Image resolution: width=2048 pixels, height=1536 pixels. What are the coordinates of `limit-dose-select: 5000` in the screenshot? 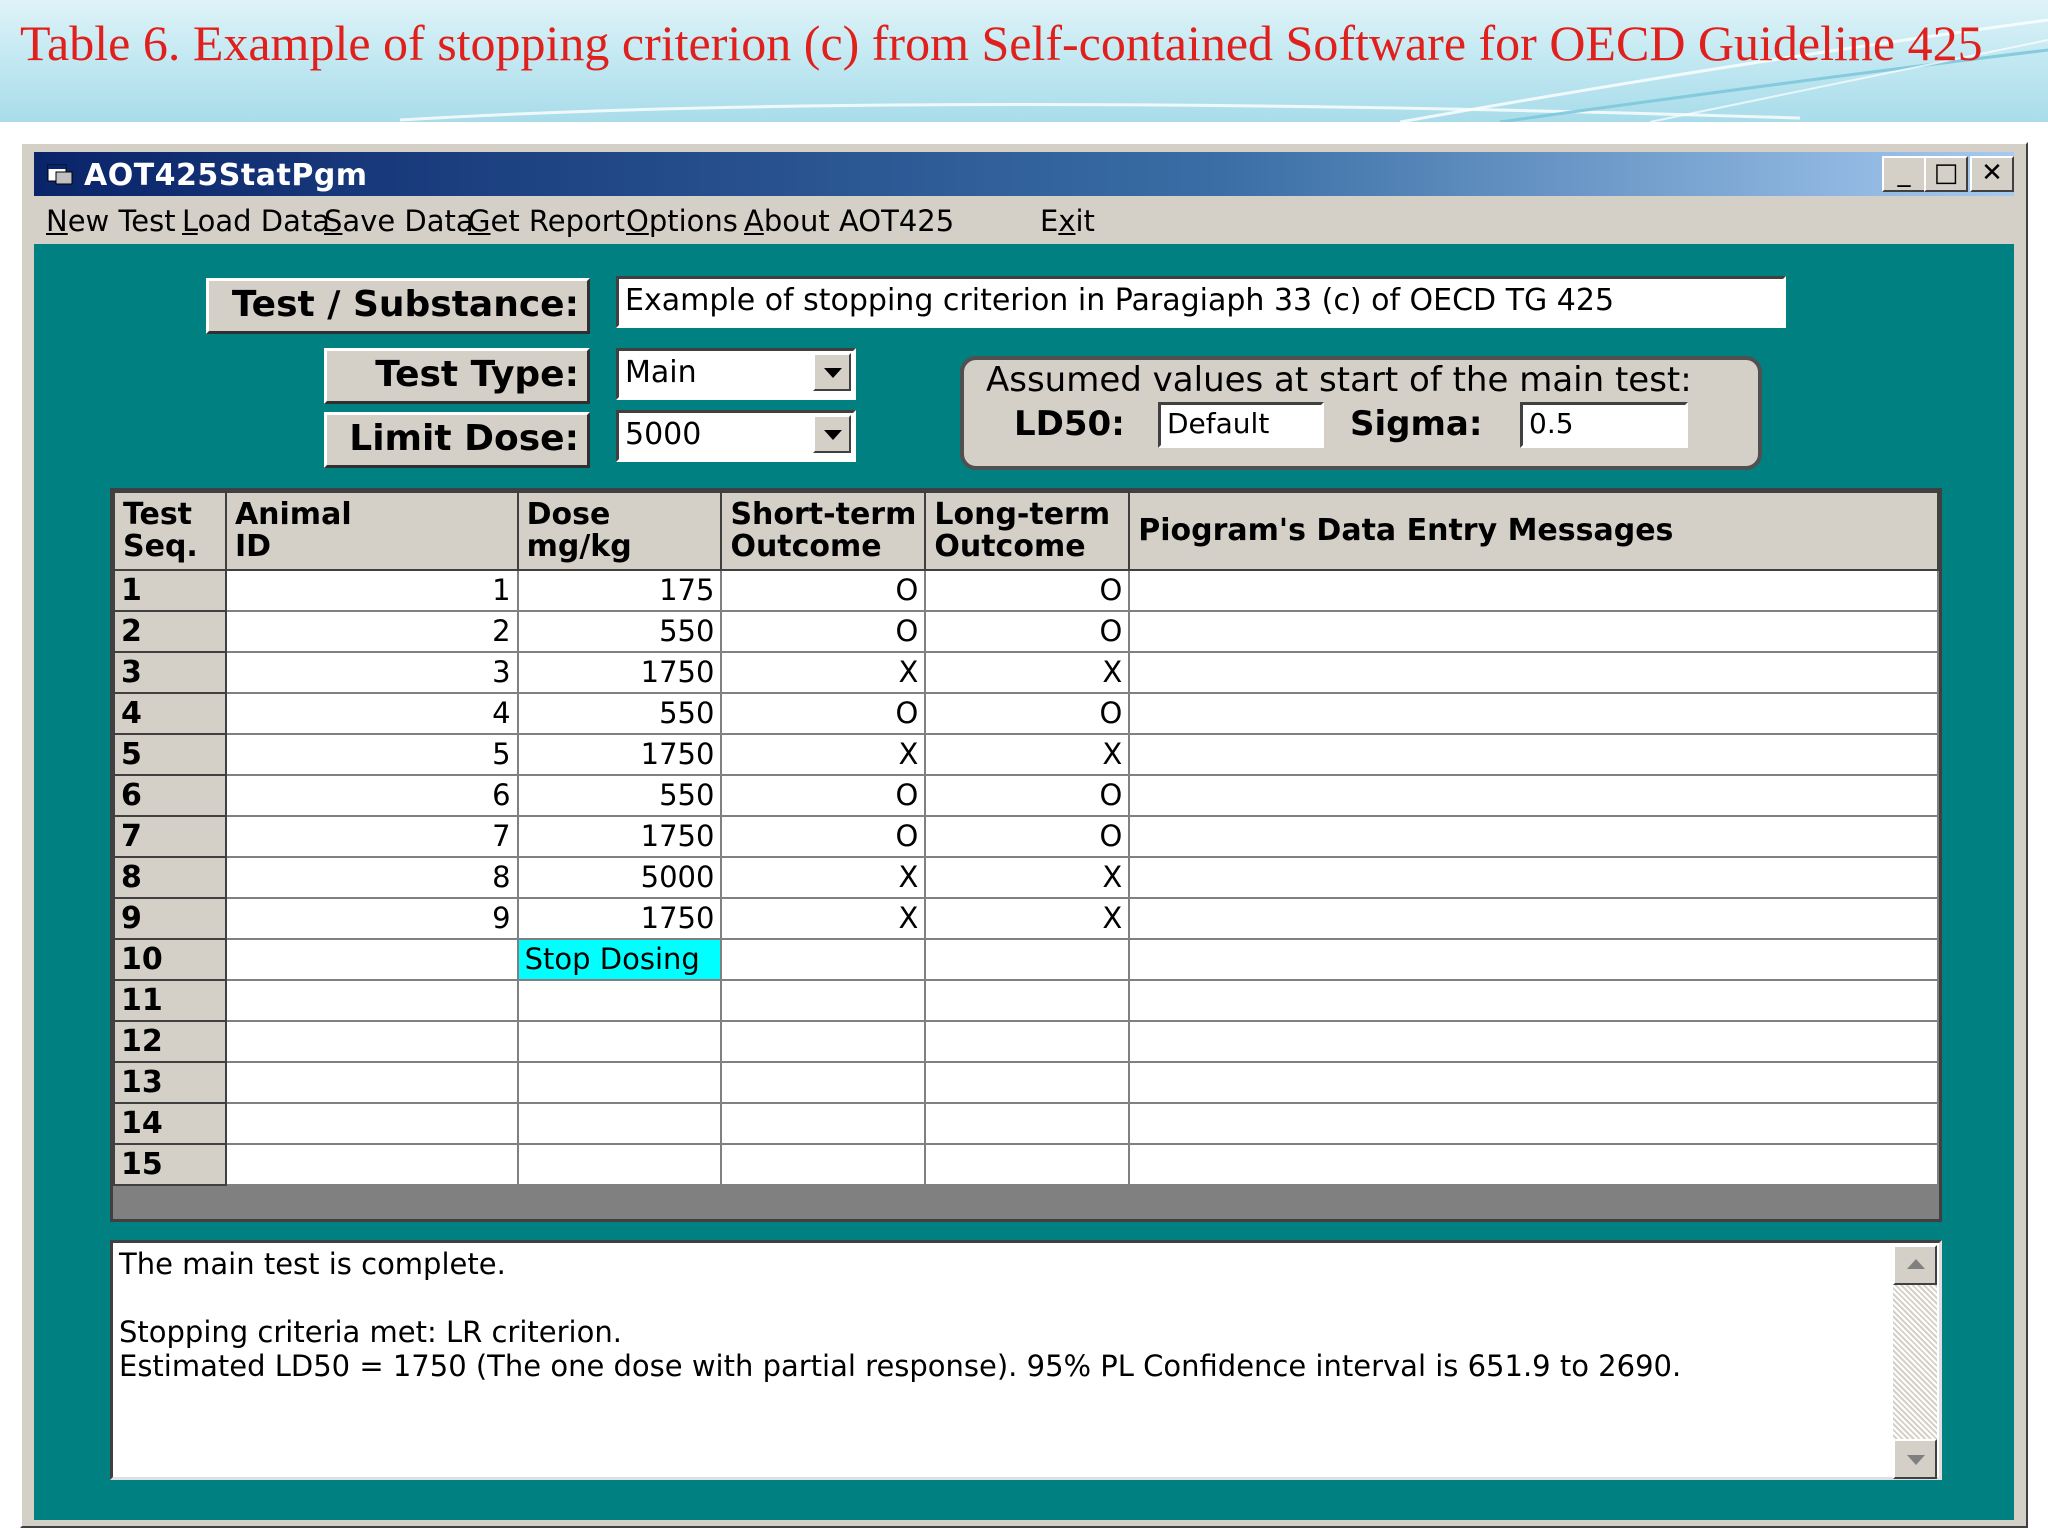 It's located at (736, 436).